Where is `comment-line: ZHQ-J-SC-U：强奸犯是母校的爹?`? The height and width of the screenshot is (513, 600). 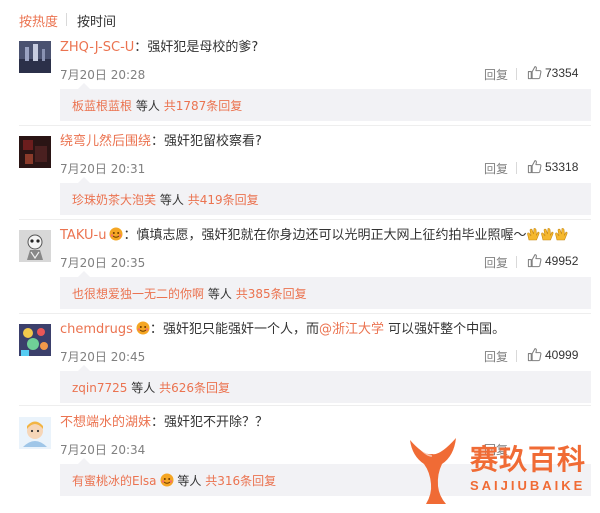
comment-line: ZHQ-J-SC-U：强奸犯是母校的爹? is located at coordinates (159, 48).